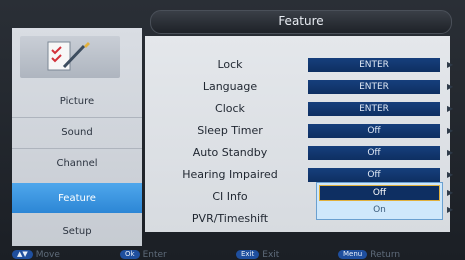  I want to click on key-badge: Menu, so click(353, 254).